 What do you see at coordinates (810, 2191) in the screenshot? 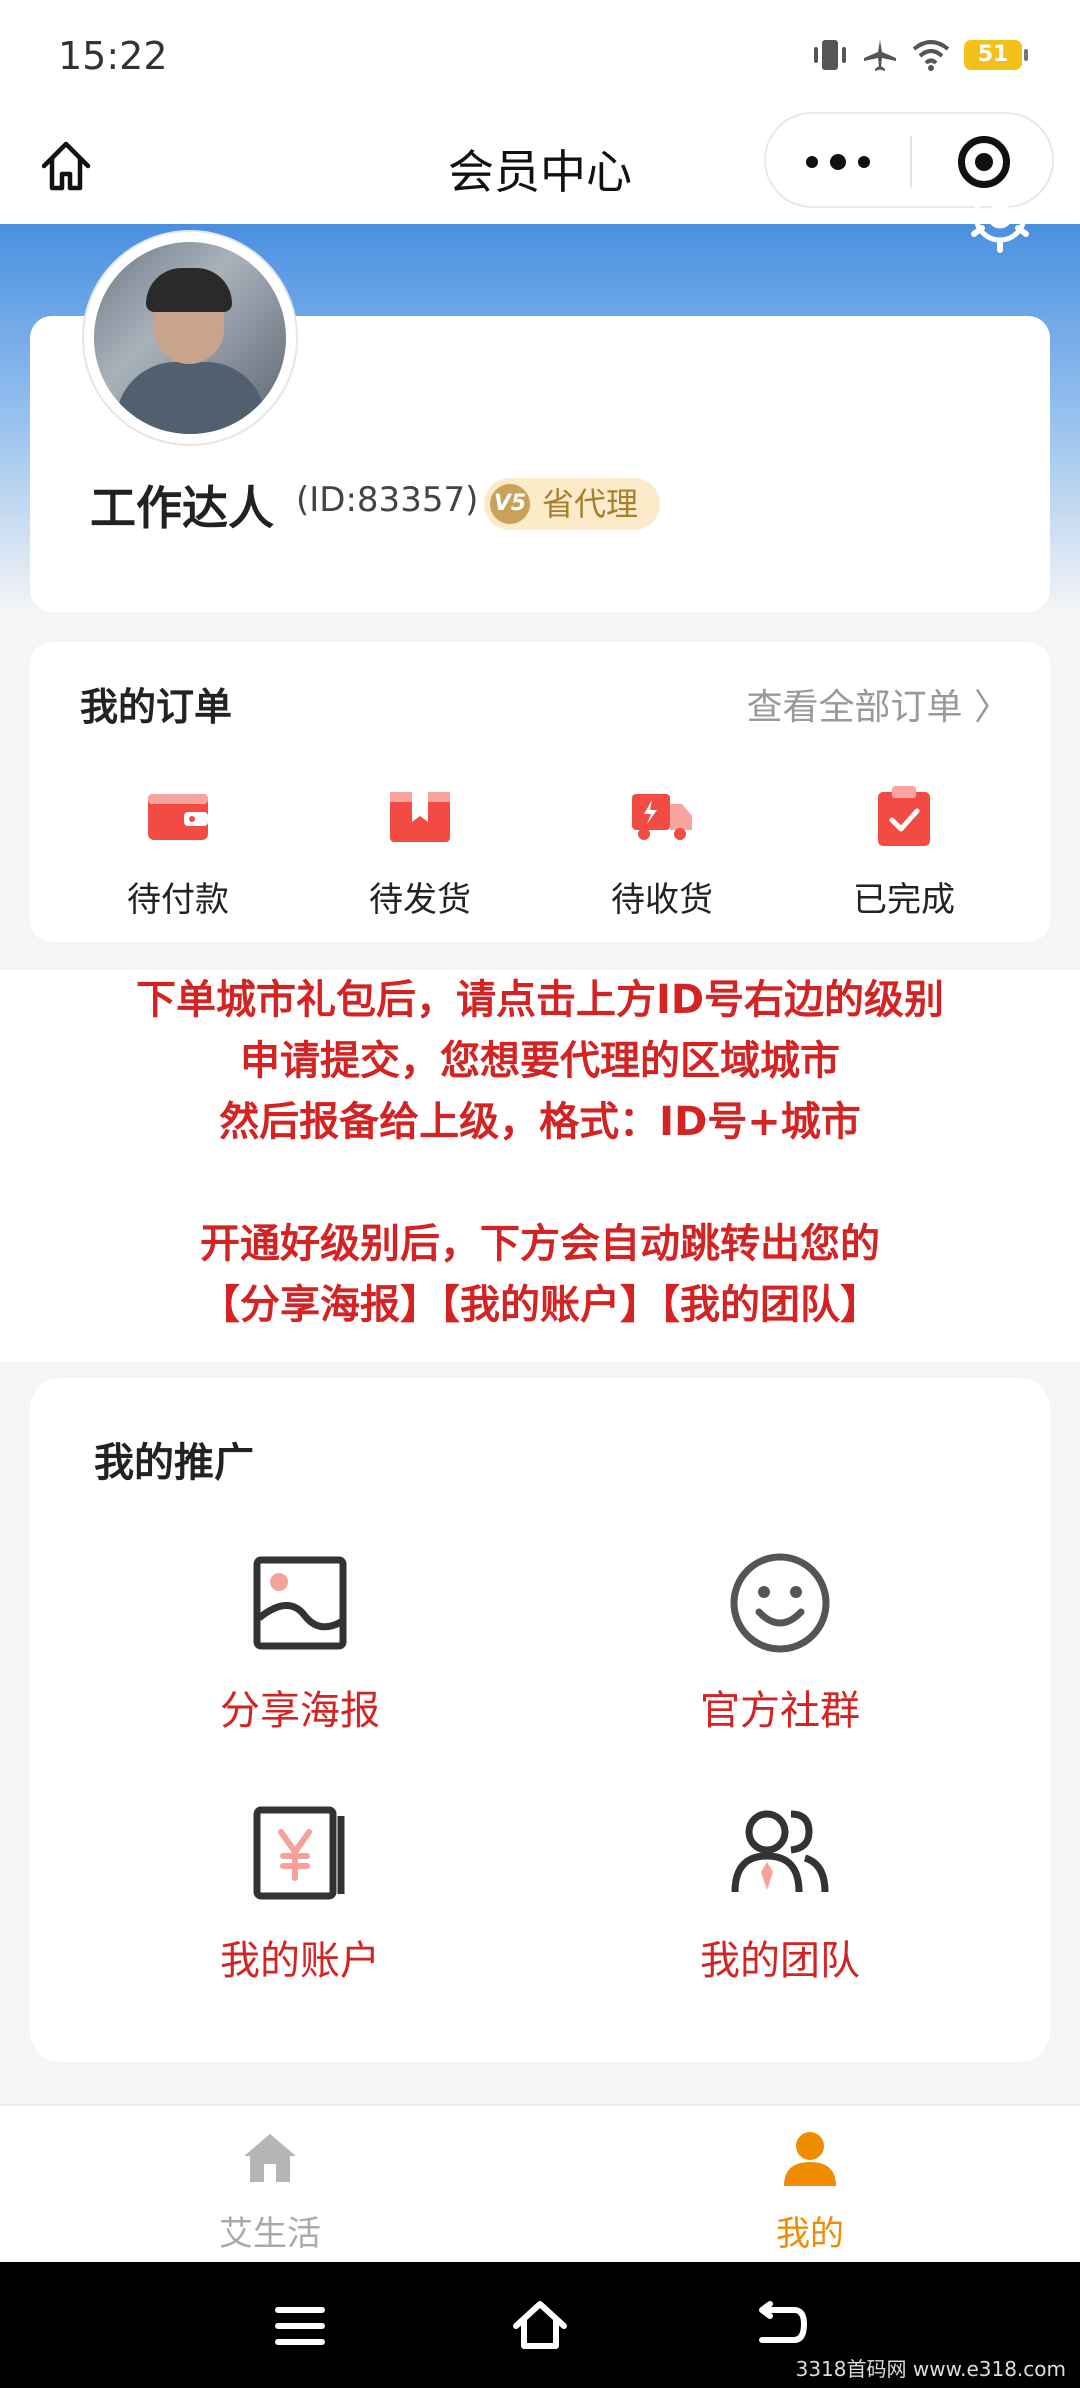
I see `tab-mine: 我的` at bounding box center [810, 2191].